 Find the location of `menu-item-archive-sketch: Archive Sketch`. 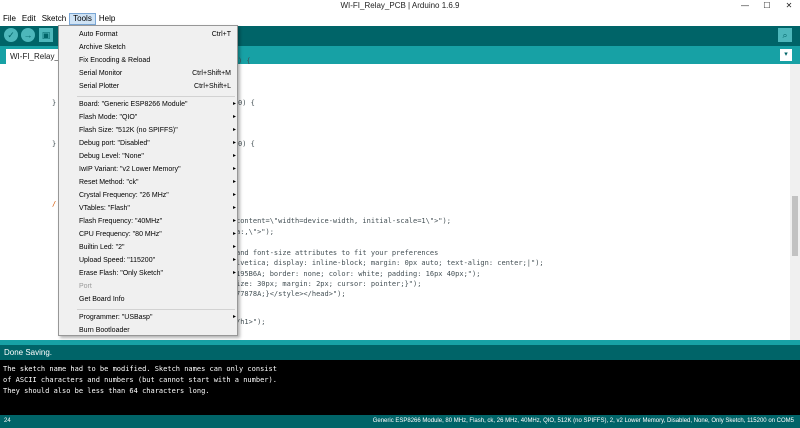

menu-item-archive-sketch: Archive Sketch is located at coordinates (158, 47).